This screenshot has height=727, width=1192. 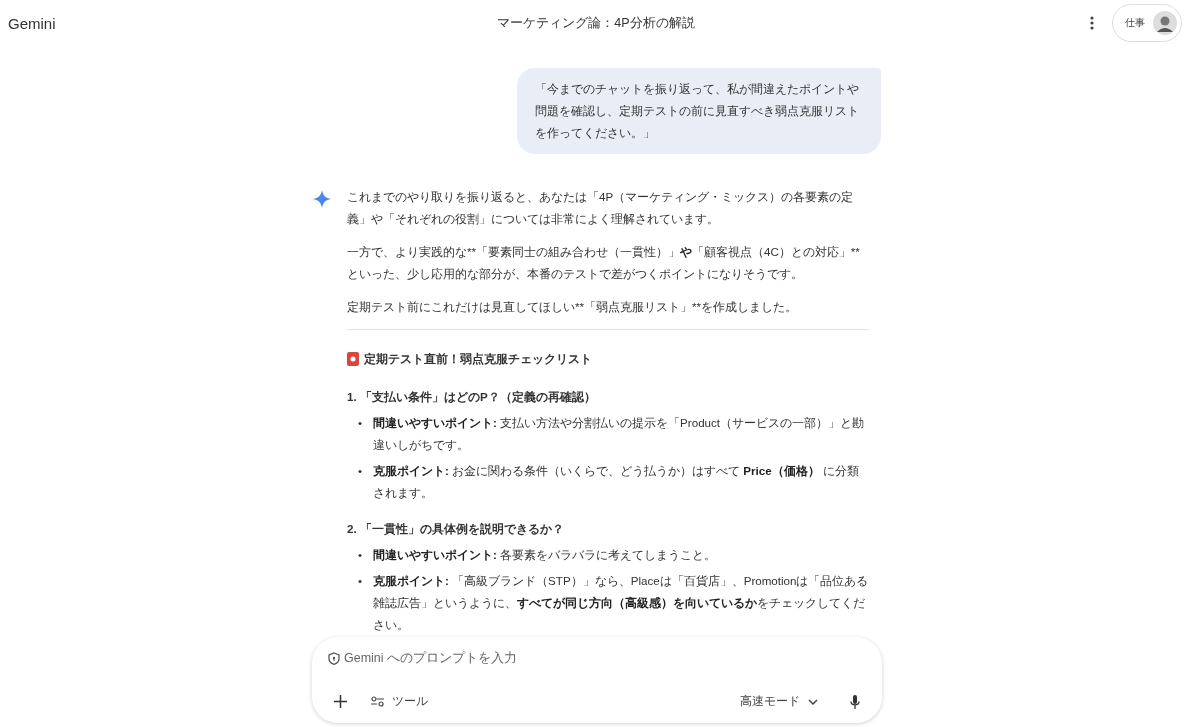 What do you see at coordinates (779, 701) in the screenshot?
I see `mode-dropdown: 高速モード` at bounding box center [779, 701].